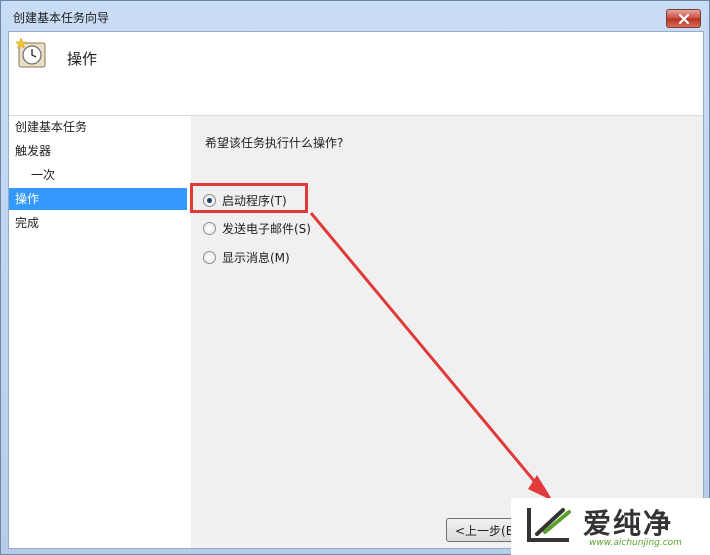  I want to click on close-button, so click(683, 18).